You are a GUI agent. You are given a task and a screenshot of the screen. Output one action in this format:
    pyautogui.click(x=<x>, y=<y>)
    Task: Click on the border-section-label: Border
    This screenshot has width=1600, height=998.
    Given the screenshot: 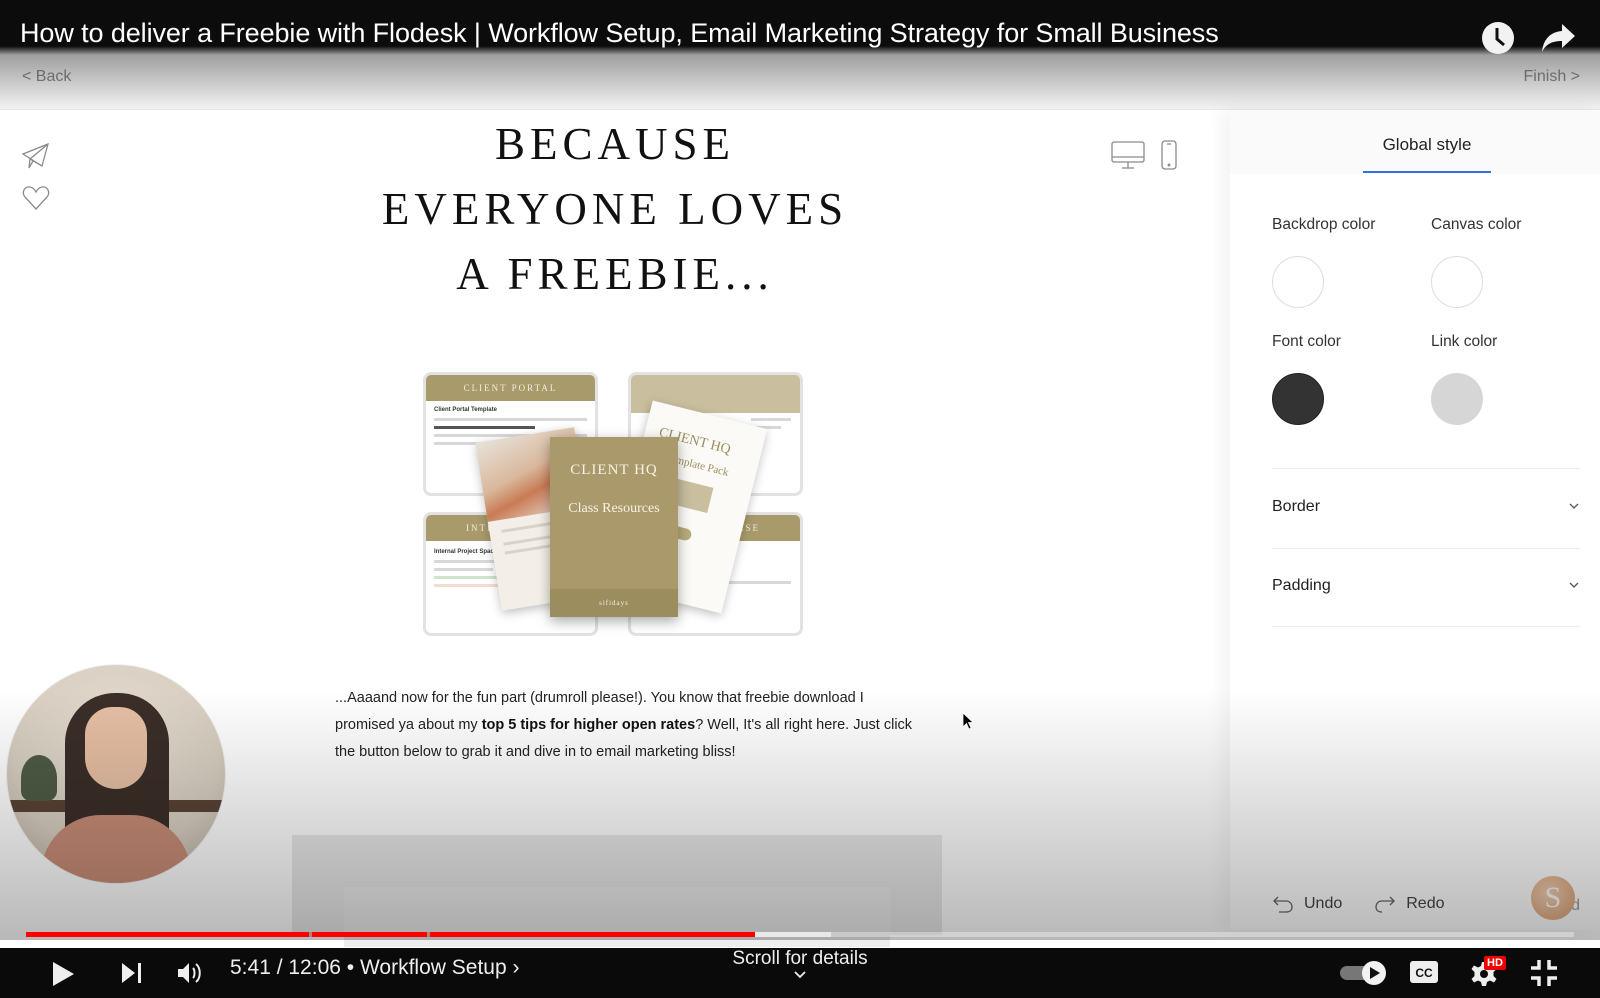 What is the action you would take?
    pyautogui.click(x=1296, y=506)
    